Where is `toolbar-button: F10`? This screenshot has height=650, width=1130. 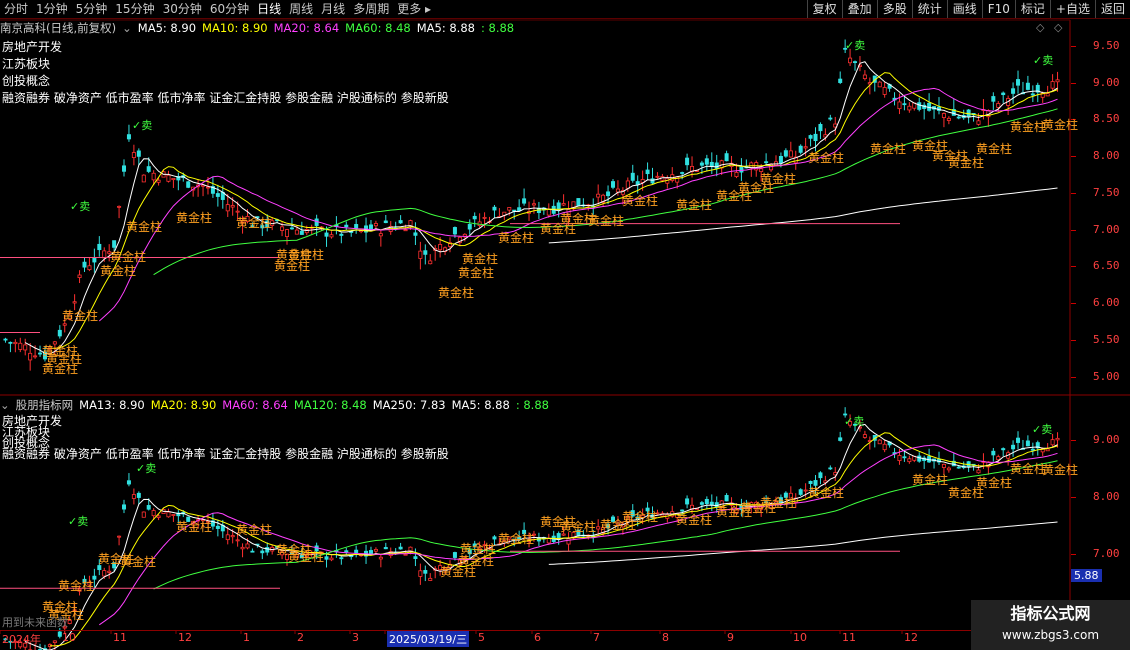 toolbar-button: F10 is located at coordinates (998, 9).